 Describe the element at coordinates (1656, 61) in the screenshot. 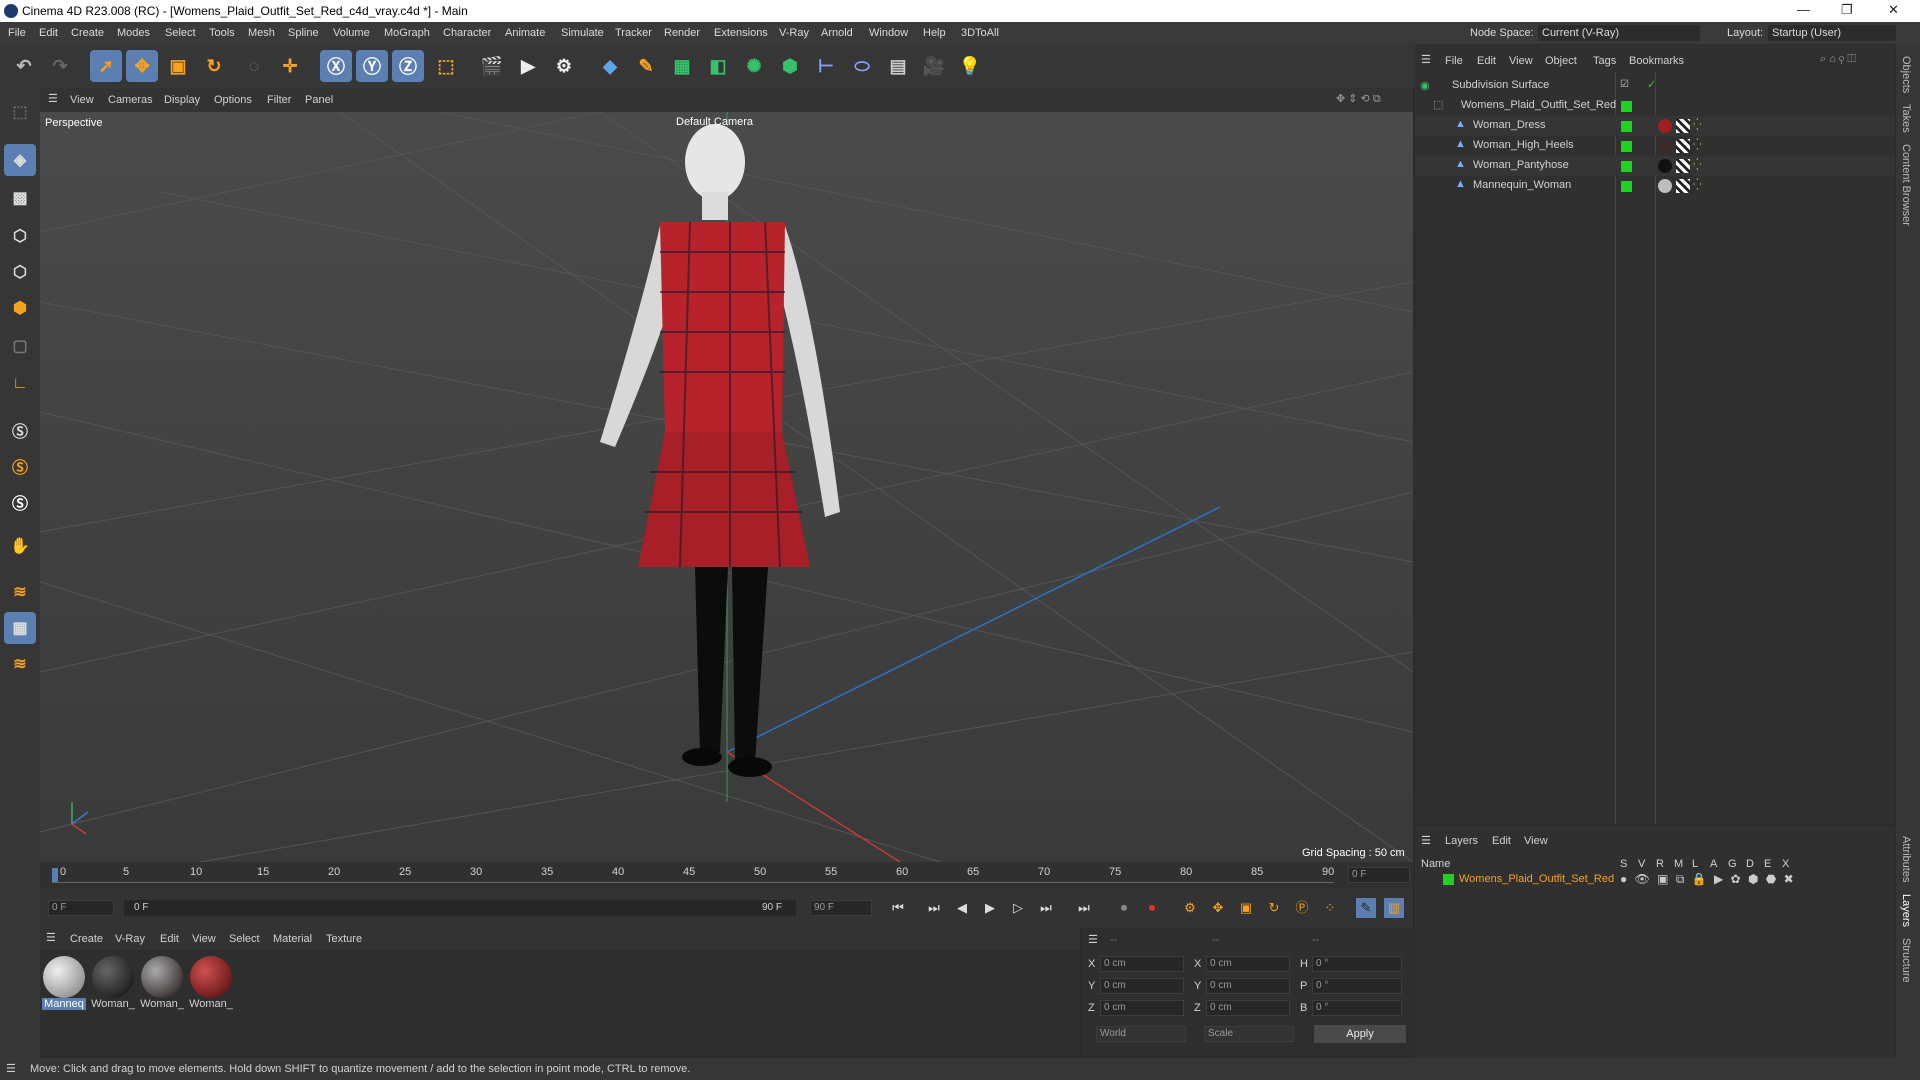

I see `obj-menu-bookmarks: Bookmarks` at that location.